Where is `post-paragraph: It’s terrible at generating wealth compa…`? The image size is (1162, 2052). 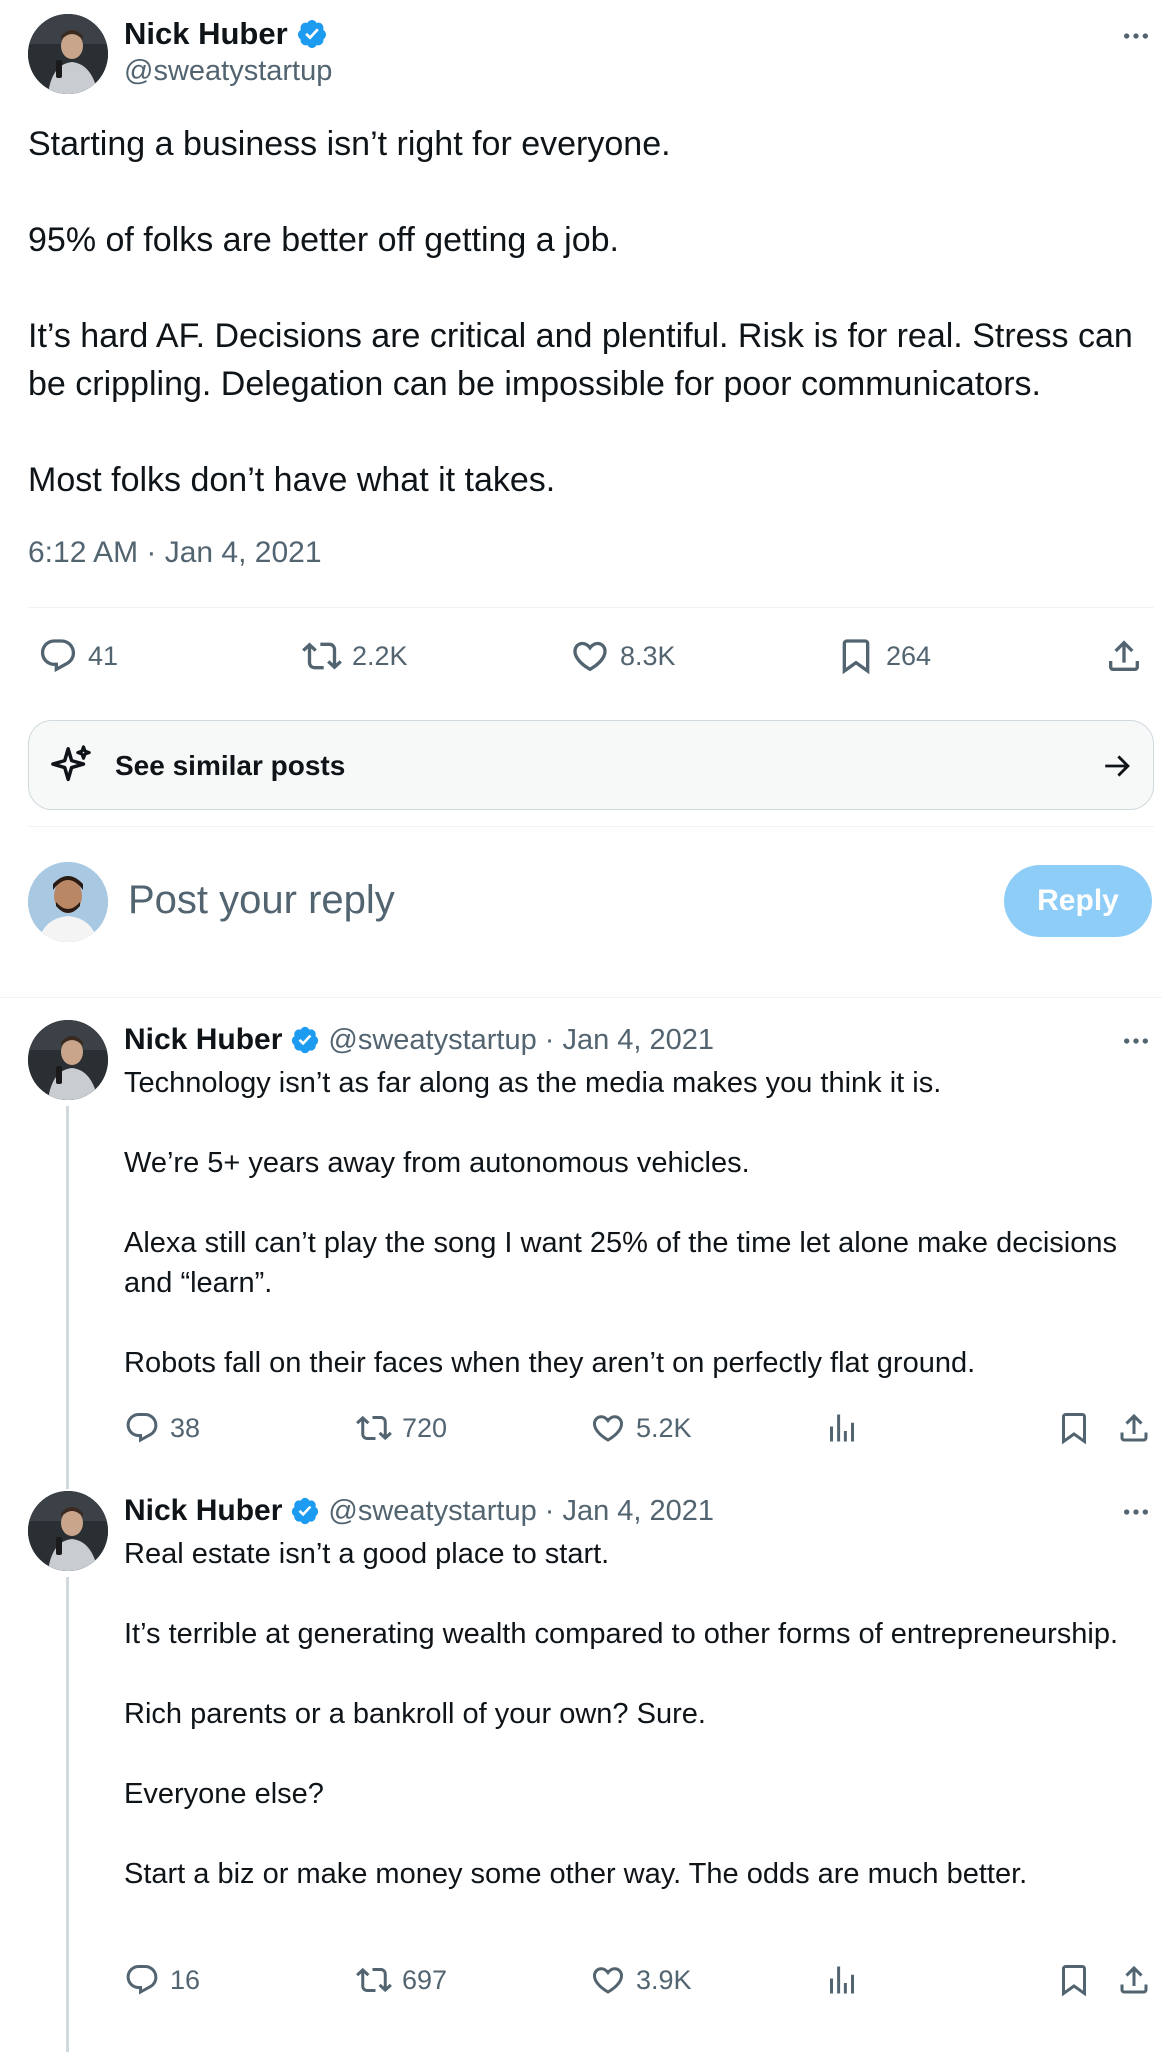 post-paragraph: It’s terrible at generating wealth compa… is located at coordinates (621, 1634).